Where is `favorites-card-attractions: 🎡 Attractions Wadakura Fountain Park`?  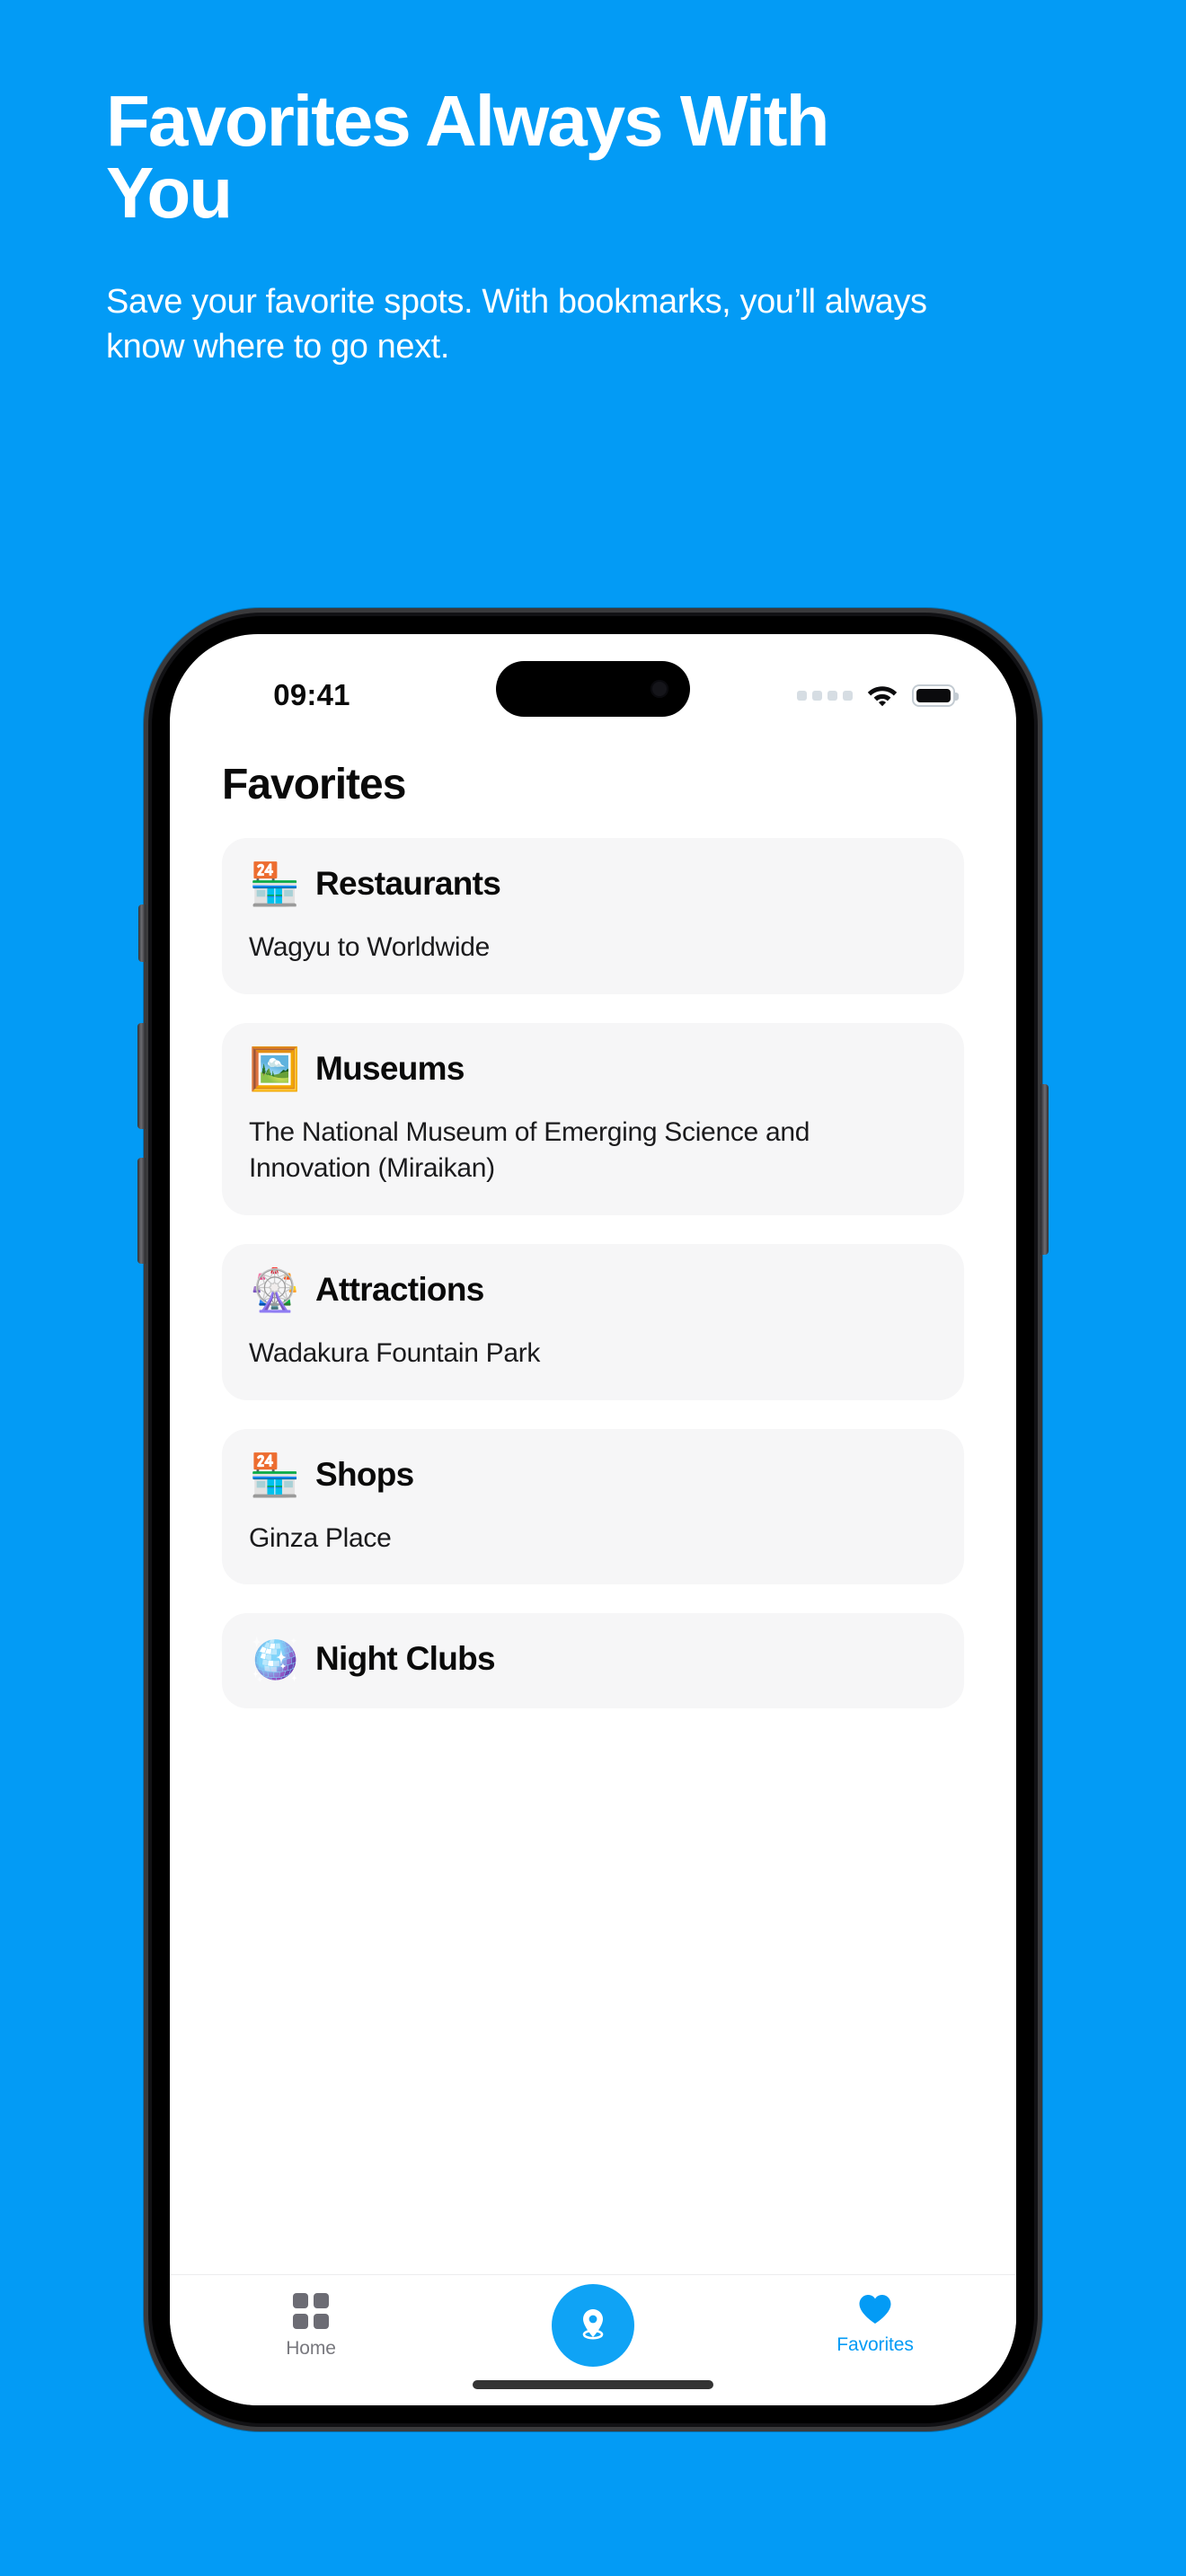 favorites-card-attractions: 🎡 Attractions Wadakura Fountain Park is located at coordinates (593, 1321).